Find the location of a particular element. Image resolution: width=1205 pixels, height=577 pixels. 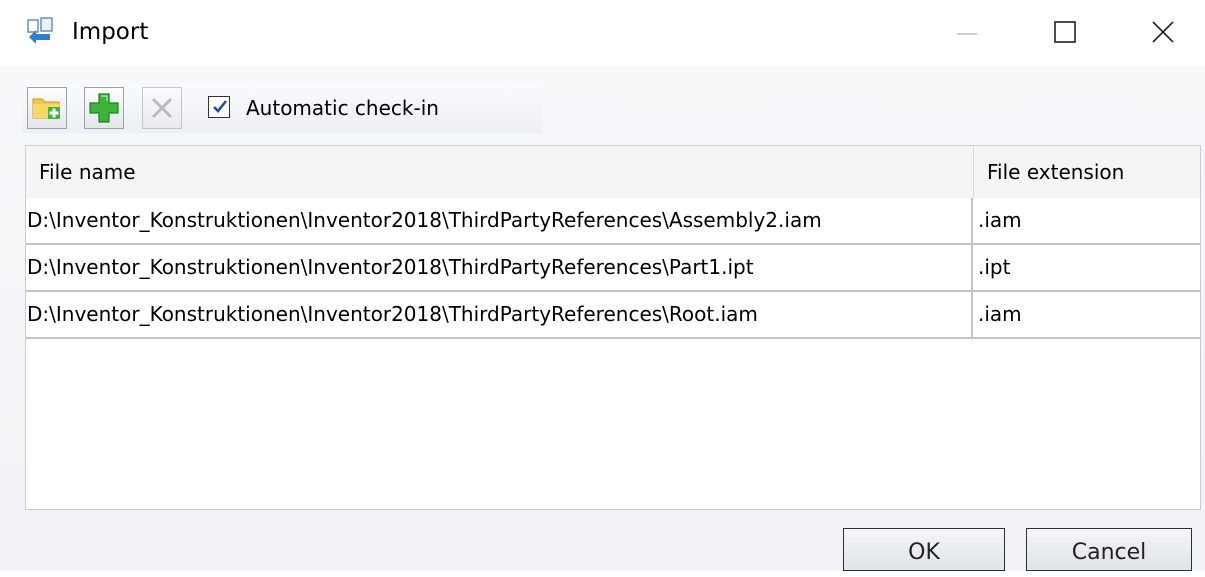

title-bar: Import is located at coordinates (602, 33).